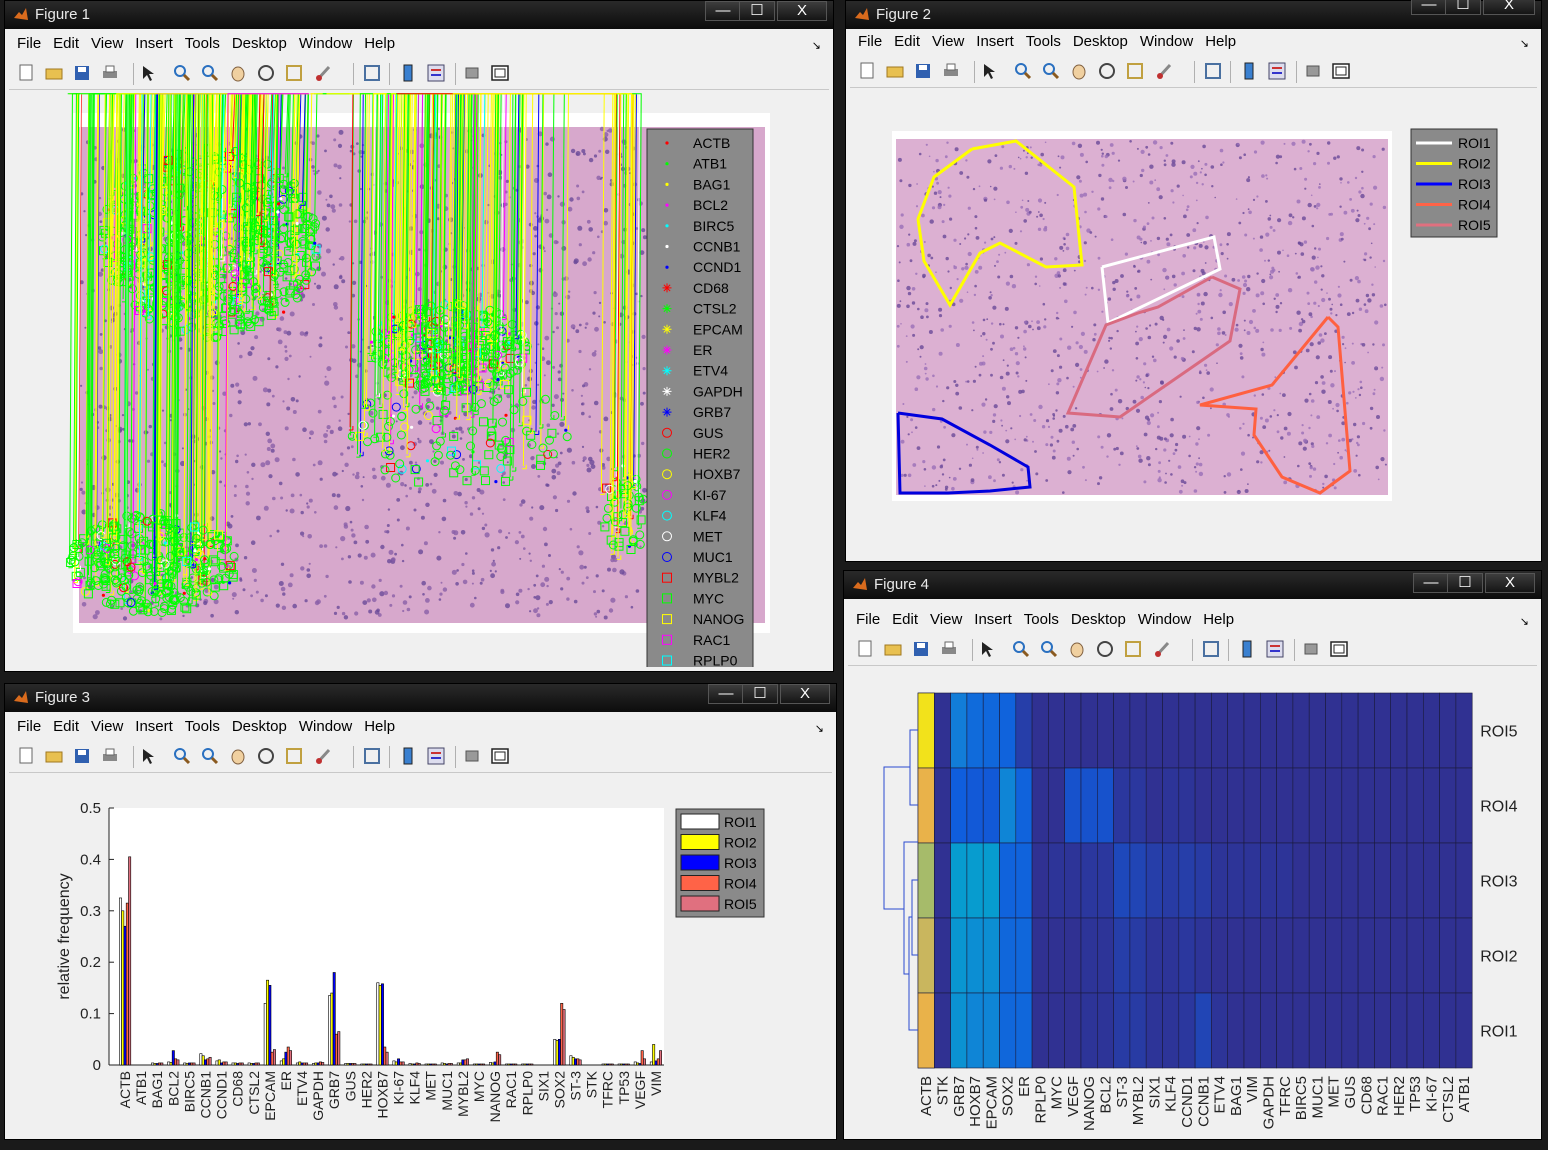  I want to click on title-bar: Figure 4 — ☐ X, so click(1192, 585).